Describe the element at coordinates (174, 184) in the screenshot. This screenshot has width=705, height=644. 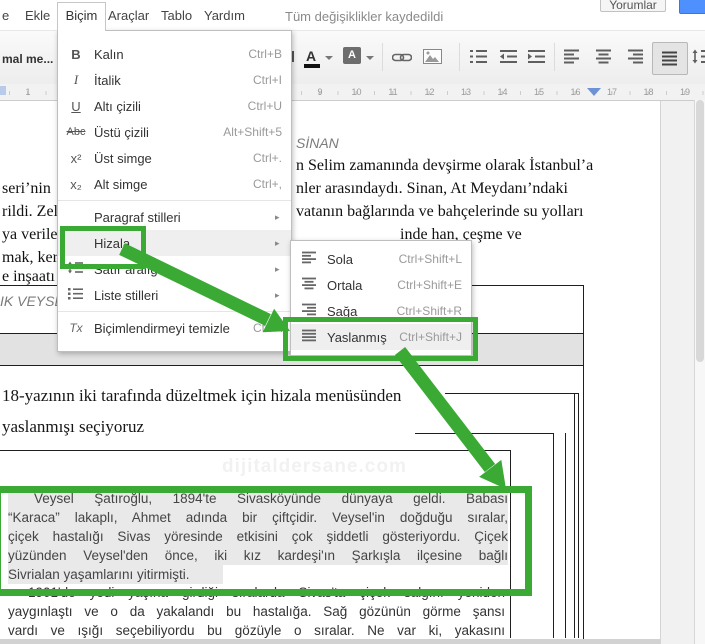
I see `menu-item-alt-simge: x₂ Alt simge Ctrl+,` at that location.